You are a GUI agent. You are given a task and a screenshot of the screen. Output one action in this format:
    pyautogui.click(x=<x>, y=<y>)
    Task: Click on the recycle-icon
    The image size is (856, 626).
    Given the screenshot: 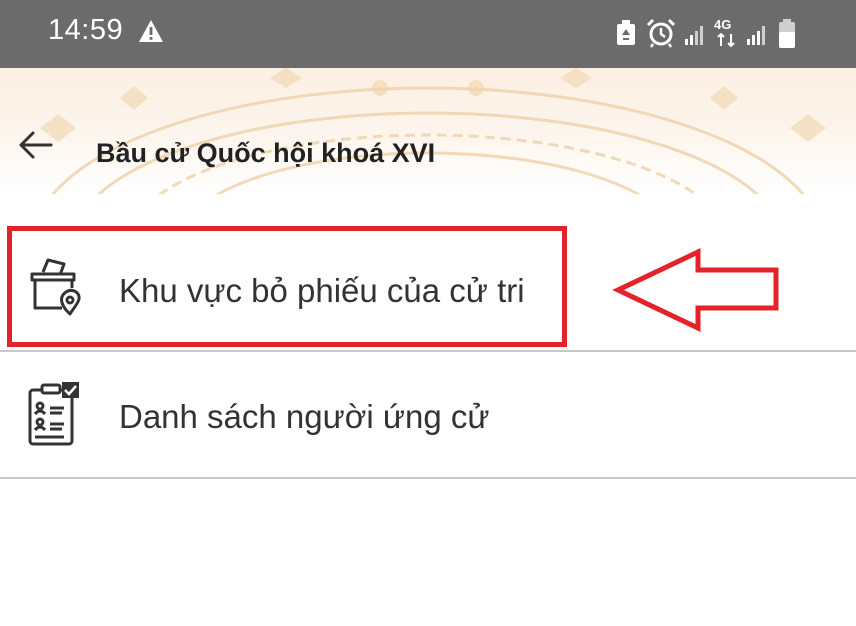 What is the action you would take?
    pyautogui.click(x=626, y=32)
    